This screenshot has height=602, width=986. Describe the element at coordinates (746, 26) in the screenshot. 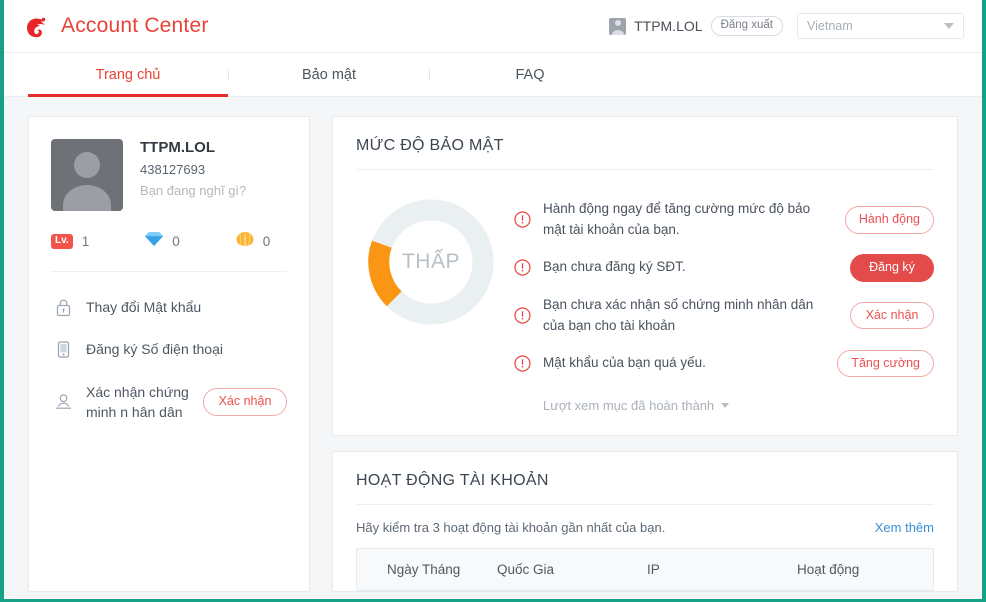

I see `logout-button: Đăng xuất` at that location.